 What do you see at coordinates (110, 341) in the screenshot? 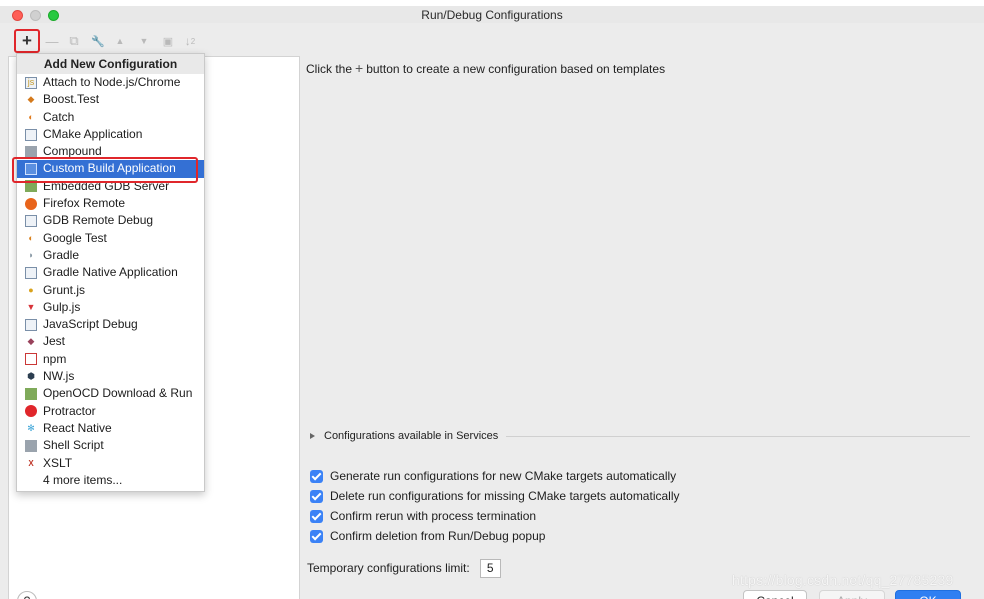
I see `menu-item-jest: ◆ Jest` at bounding box center [110, 341].